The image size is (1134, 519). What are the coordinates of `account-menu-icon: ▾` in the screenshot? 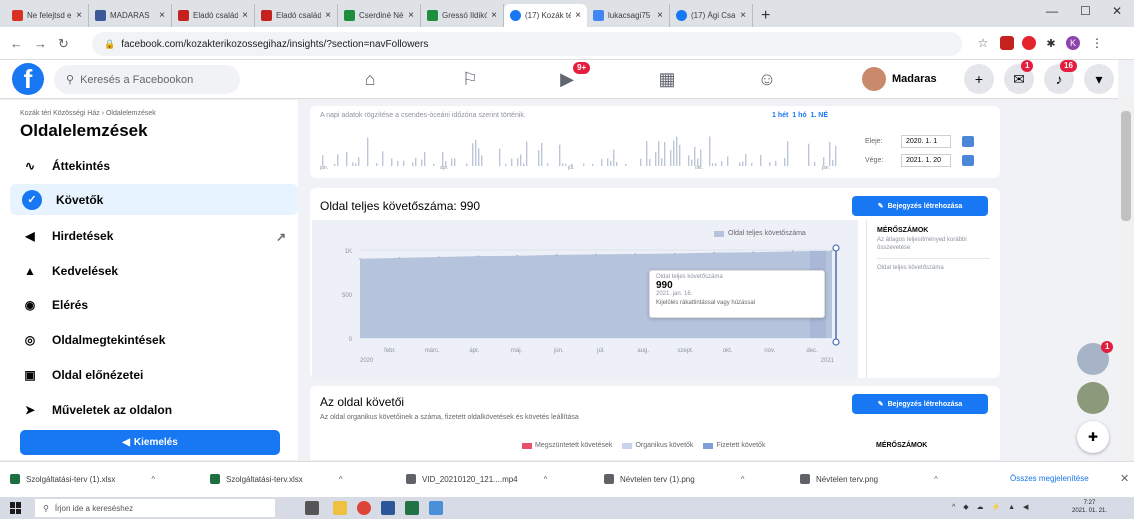 It's located at (1099, 79).